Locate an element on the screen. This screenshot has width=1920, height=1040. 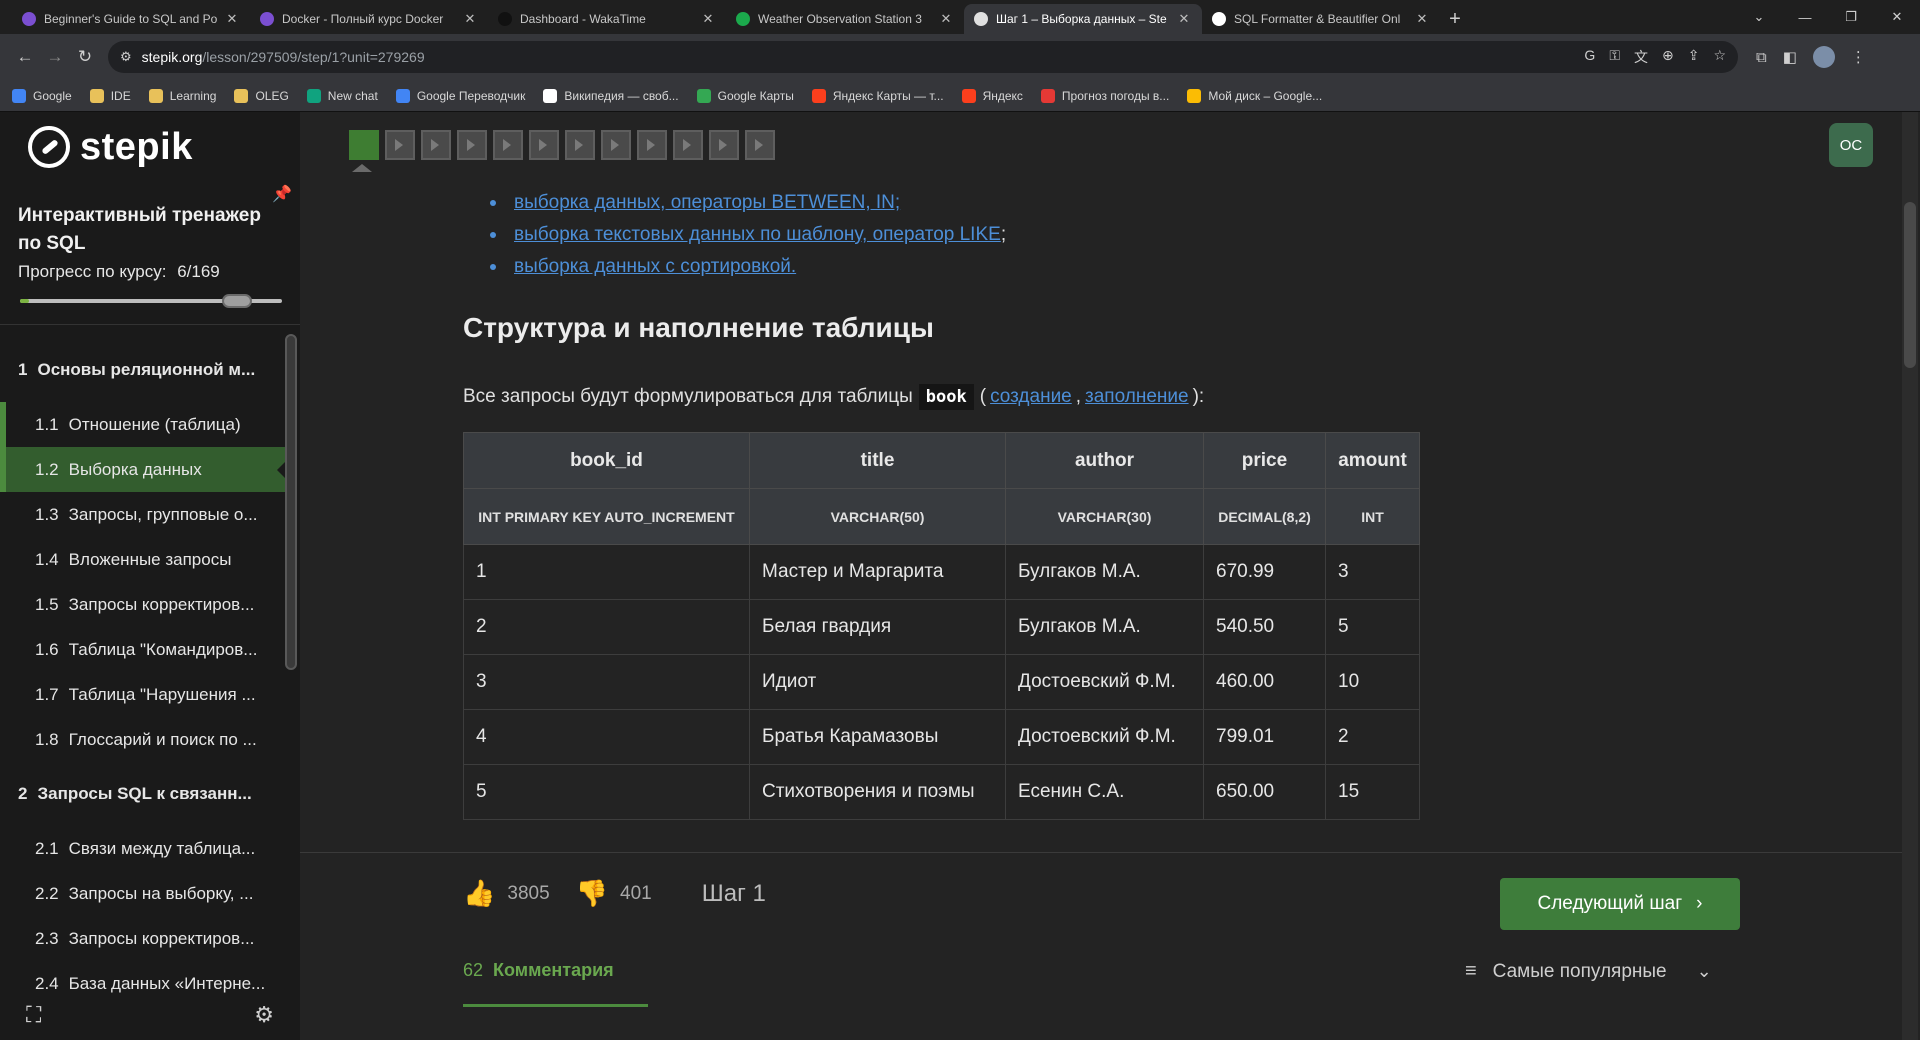
stepik-logo: stepik is located at coordinates (110, 147).